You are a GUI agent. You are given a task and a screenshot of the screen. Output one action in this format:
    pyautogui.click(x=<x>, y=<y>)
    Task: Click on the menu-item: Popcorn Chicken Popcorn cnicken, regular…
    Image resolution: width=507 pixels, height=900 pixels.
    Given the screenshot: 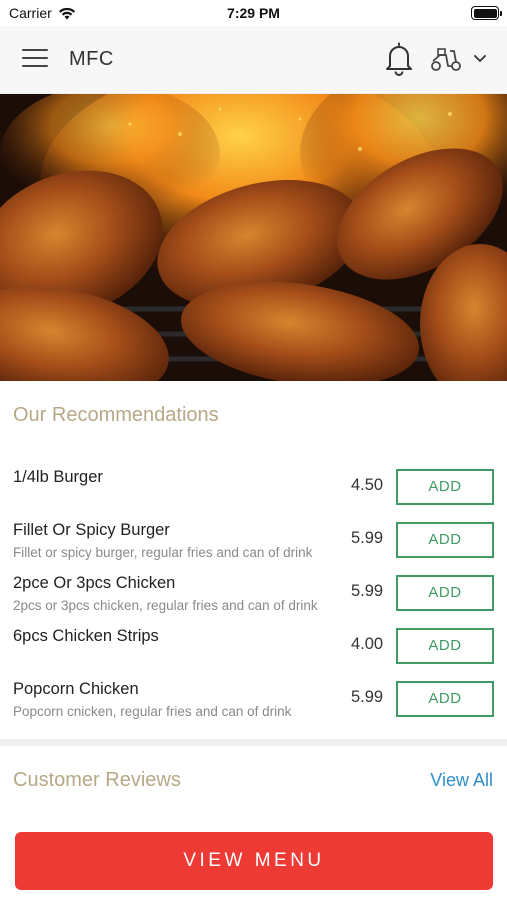 What is the action you would take?
    pyautogui.click(x=253, y=698)
    